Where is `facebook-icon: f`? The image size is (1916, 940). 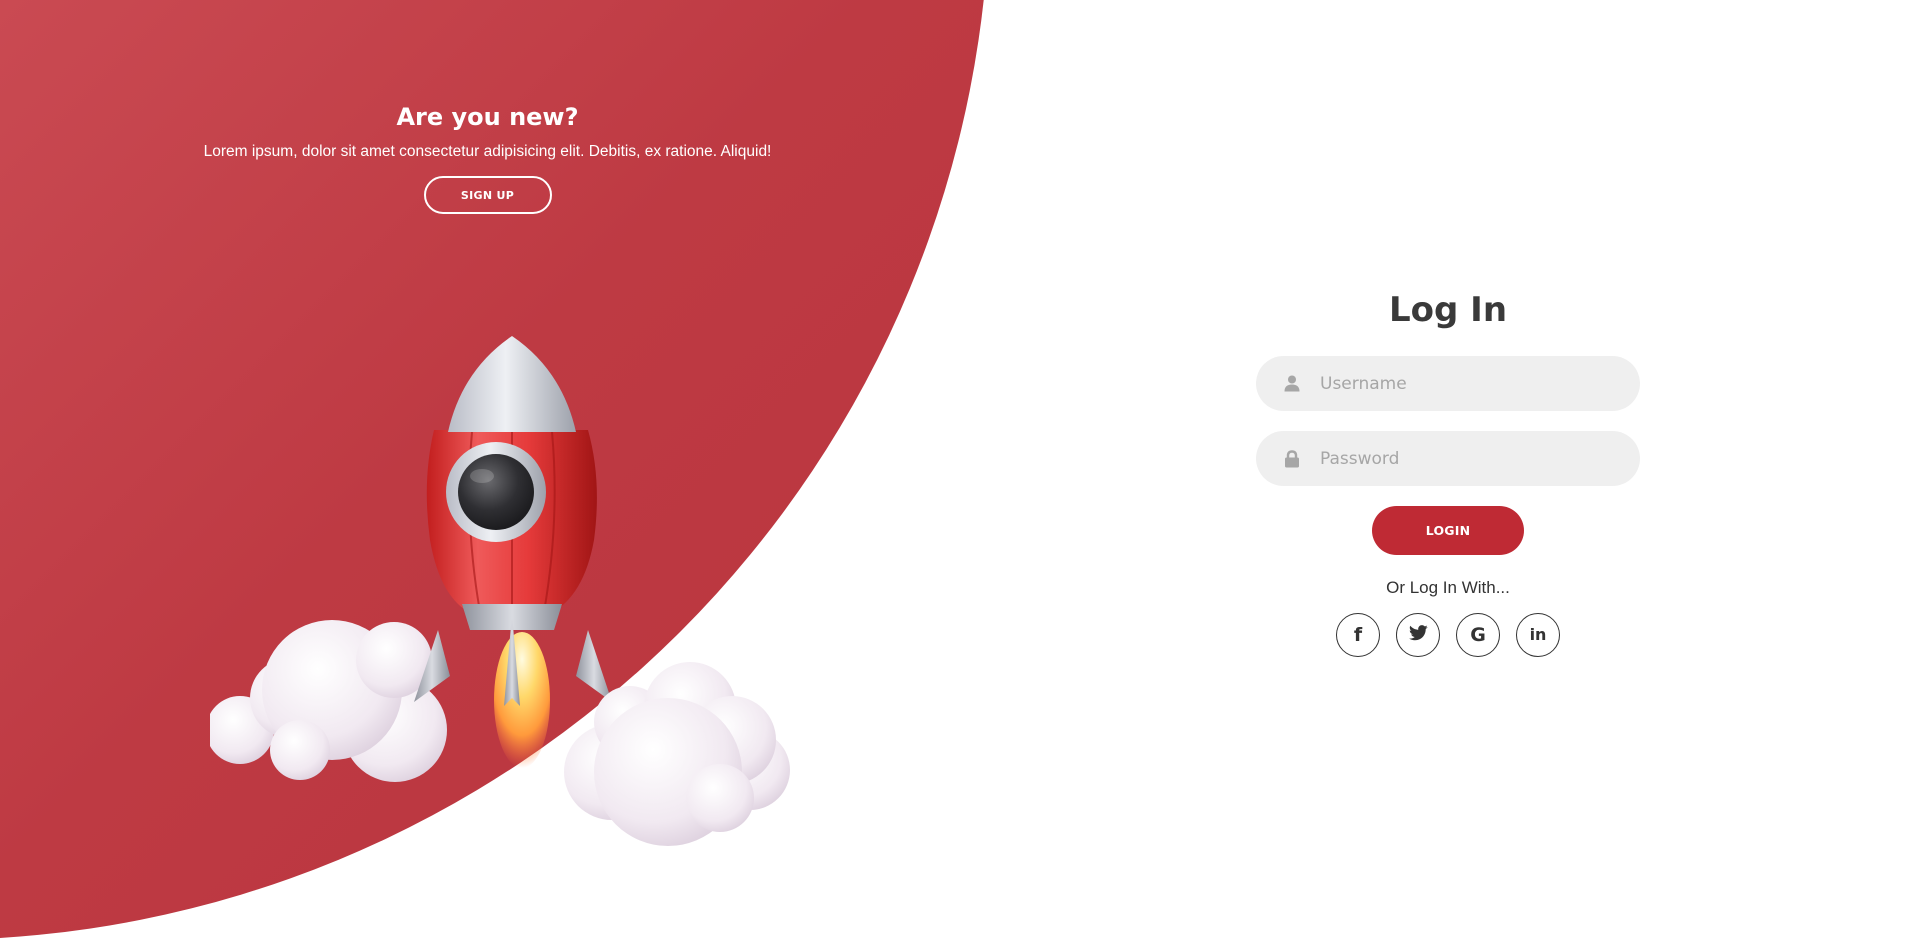
facebook-icon: f is located at coordinates (1358, 634).